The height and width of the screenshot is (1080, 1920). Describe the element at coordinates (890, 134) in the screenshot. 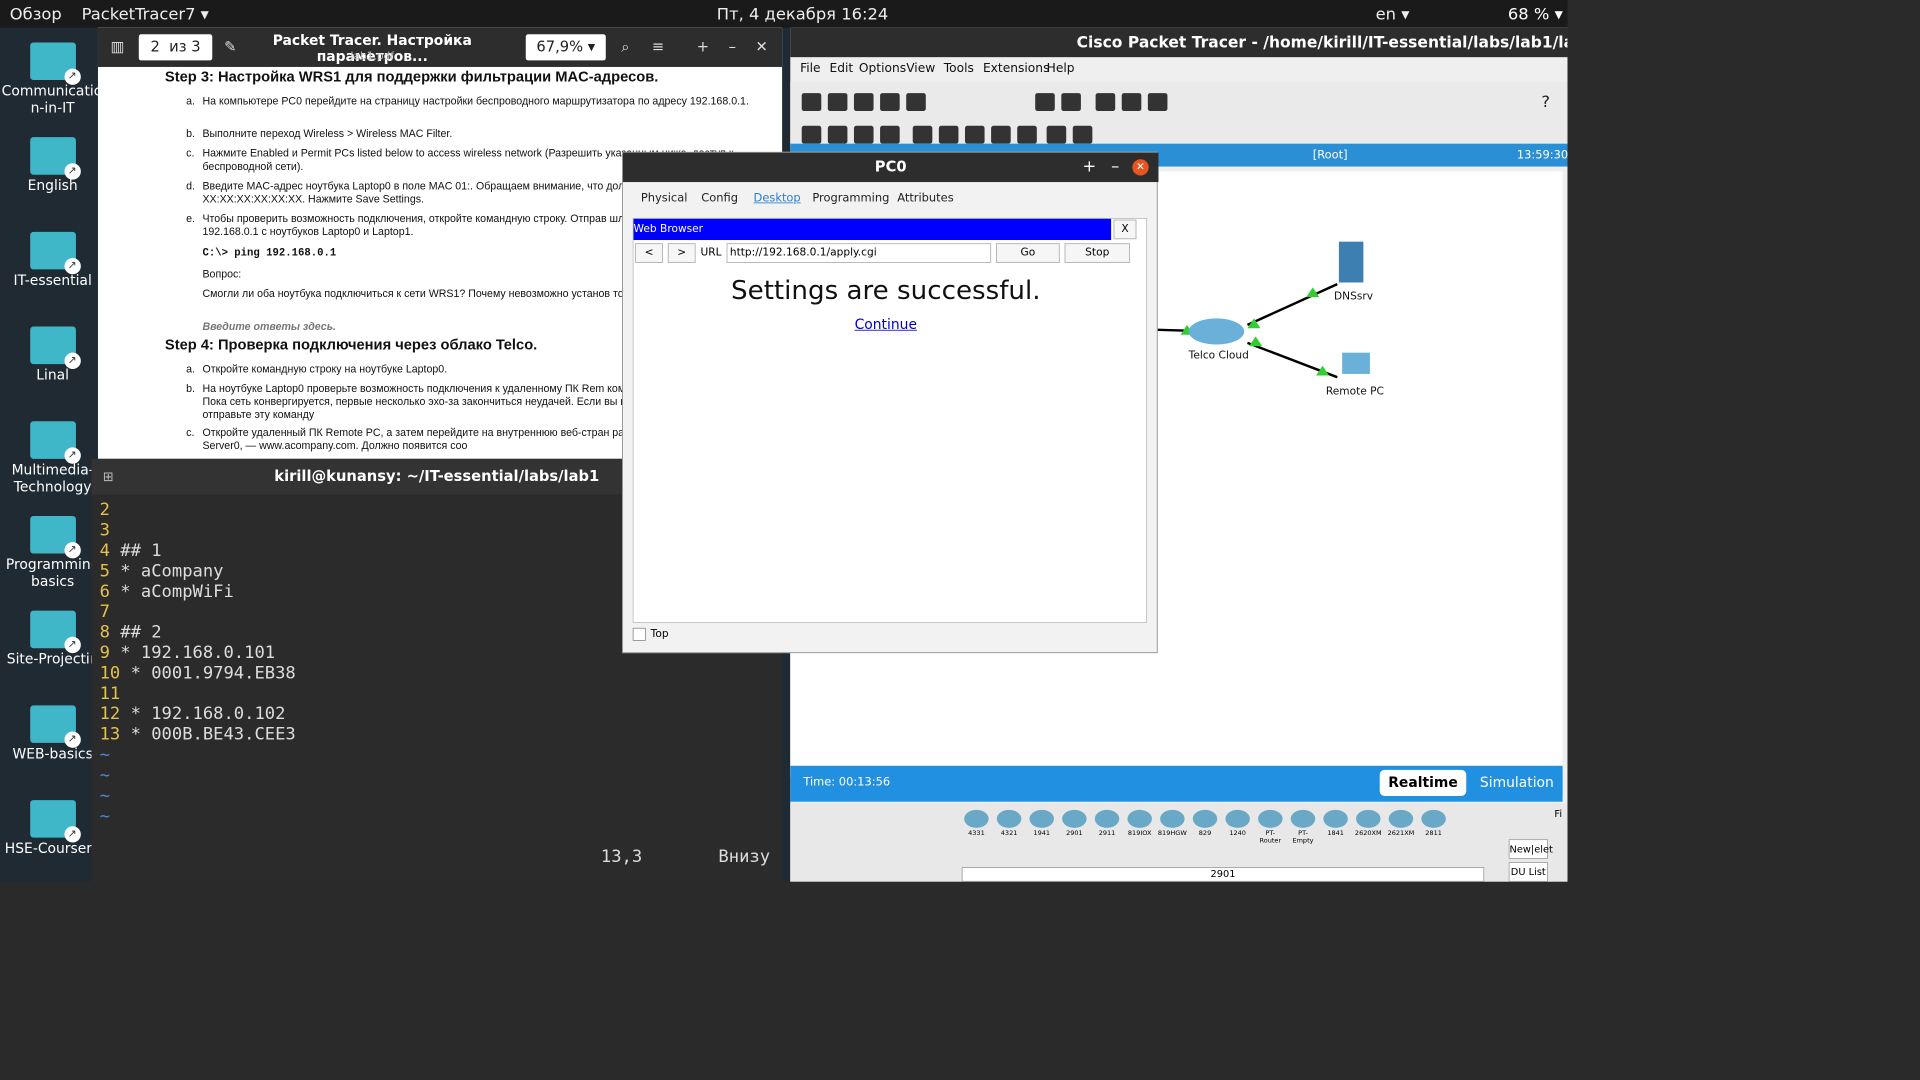

I see `resize-icon` at that location.